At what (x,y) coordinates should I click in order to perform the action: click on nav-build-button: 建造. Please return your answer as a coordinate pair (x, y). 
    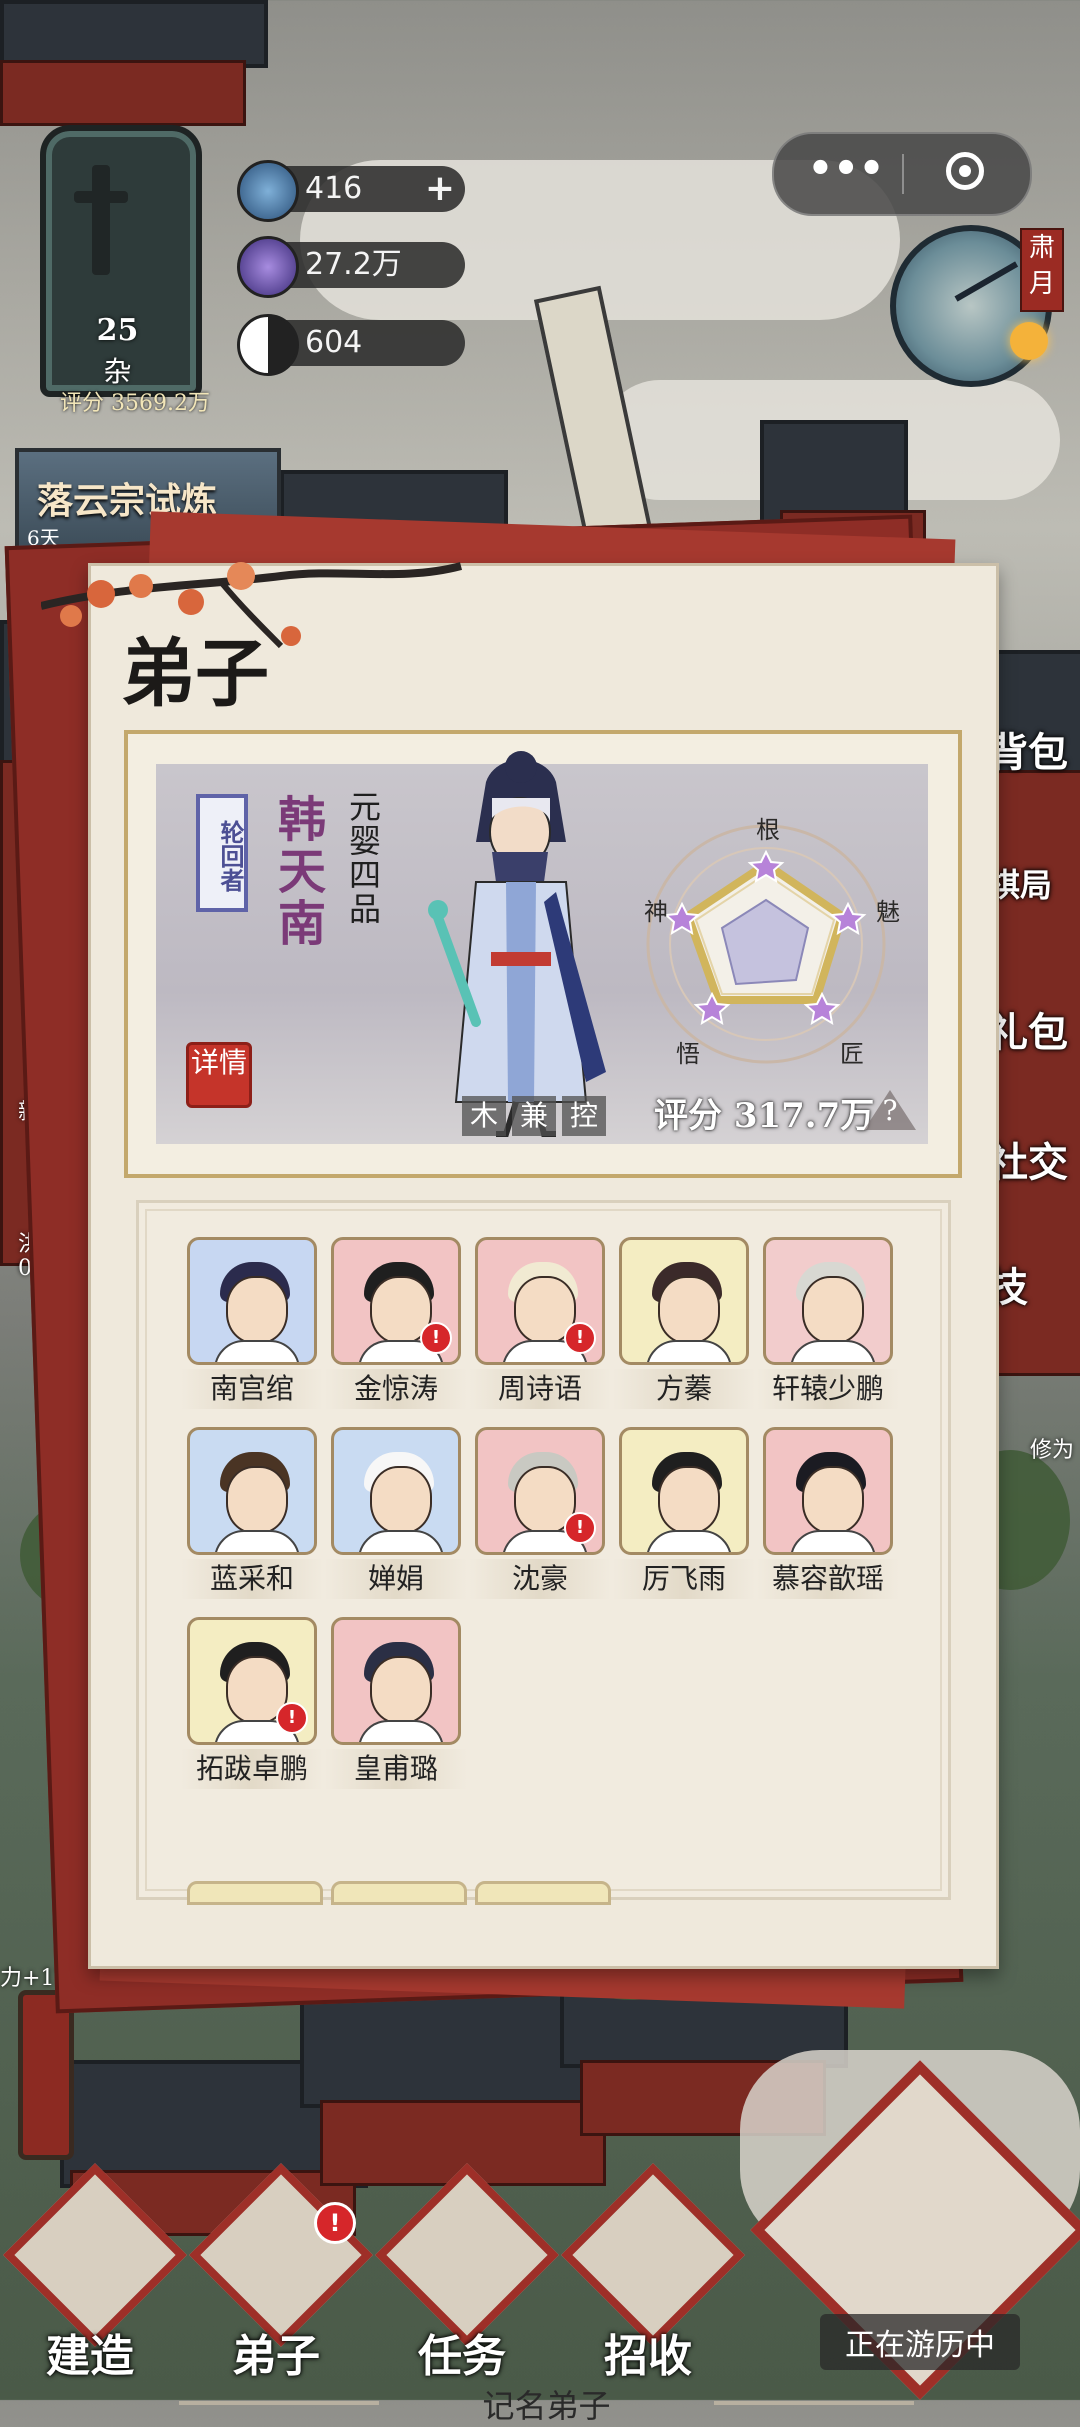
    Looking at the image, I should click on (93, 2272).